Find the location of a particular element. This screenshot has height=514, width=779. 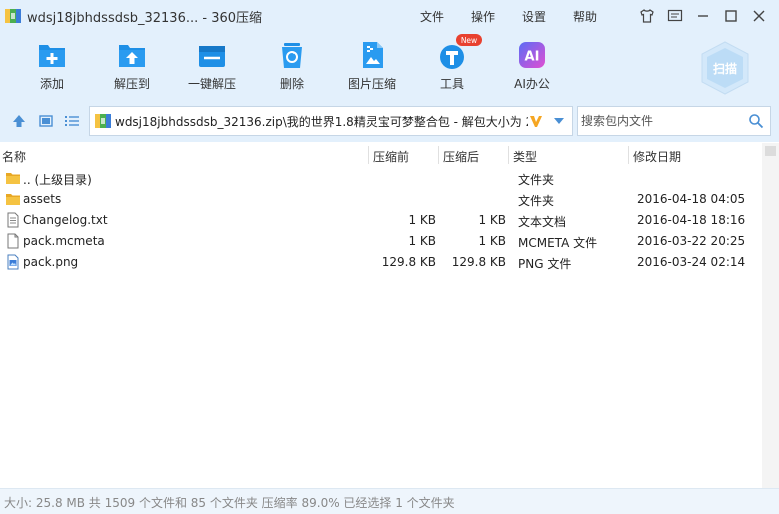

app-logo-icon is located at coordinates (13, 16).